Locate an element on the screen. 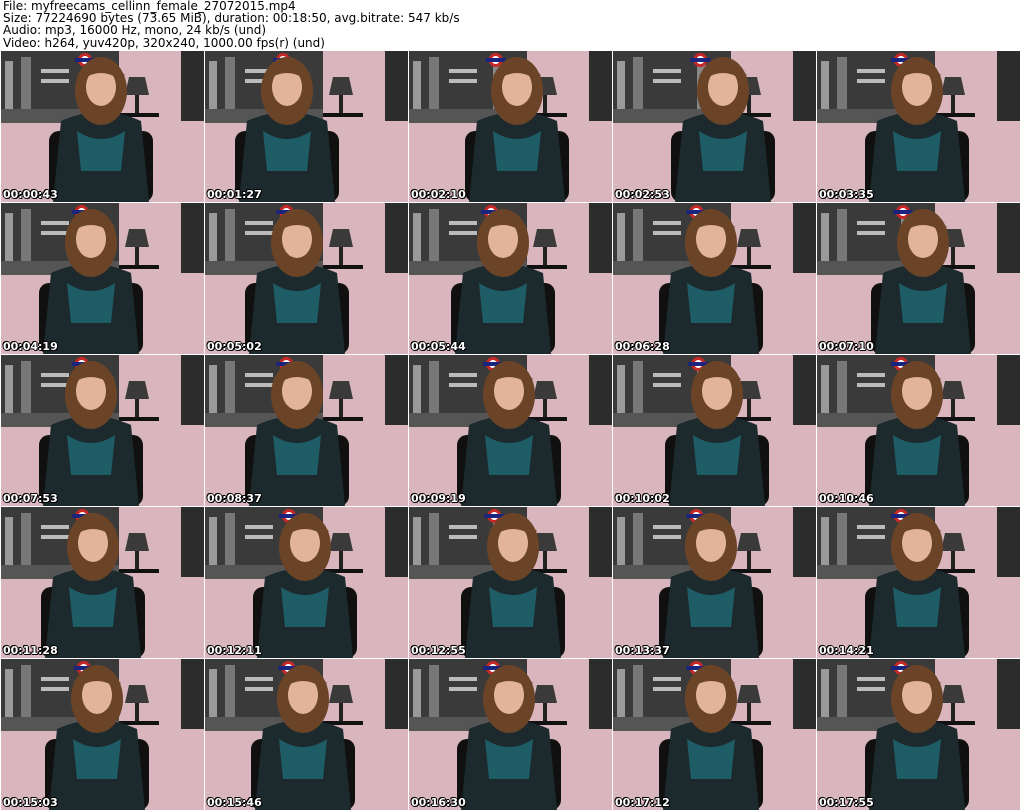  timestamp-label: 00:08:37 is located at coordinates (234, 498).